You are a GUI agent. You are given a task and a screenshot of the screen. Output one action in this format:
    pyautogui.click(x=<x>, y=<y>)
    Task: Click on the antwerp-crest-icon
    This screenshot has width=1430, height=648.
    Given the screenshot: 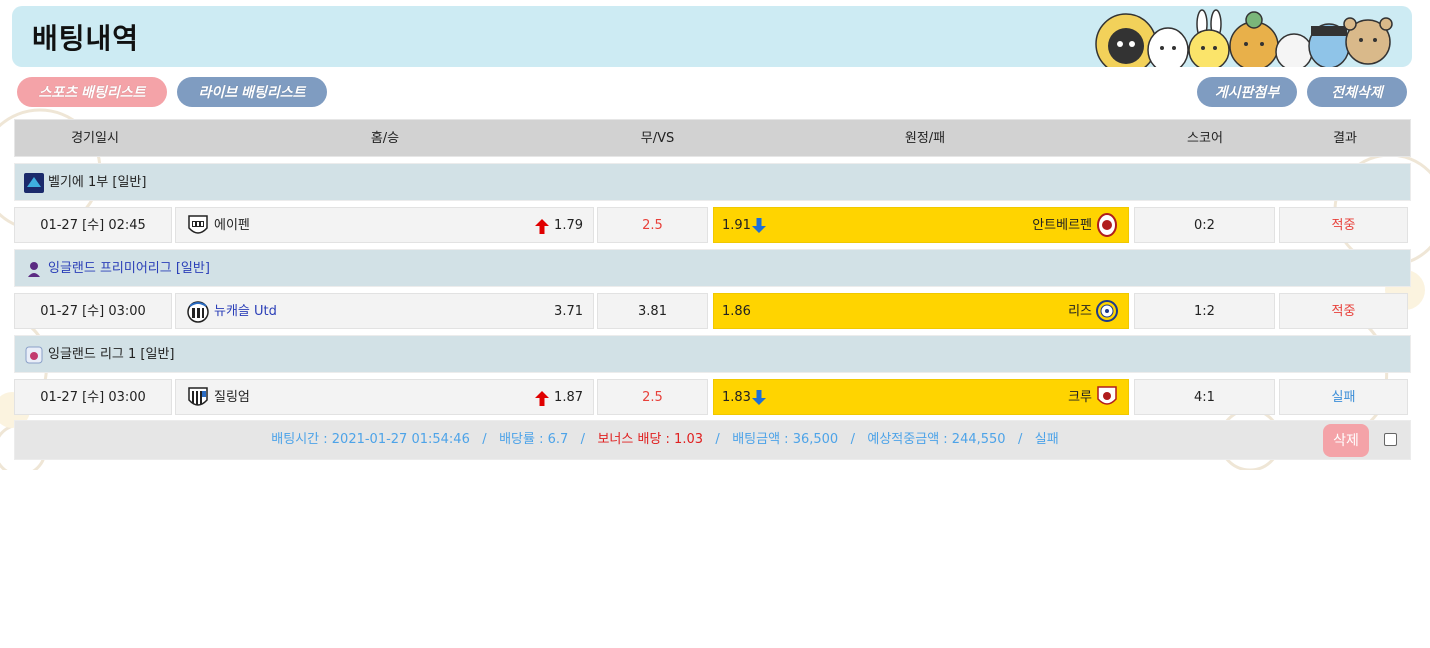 What is the action you would take?
    pyautogui.click(x=1107, y=225)
    